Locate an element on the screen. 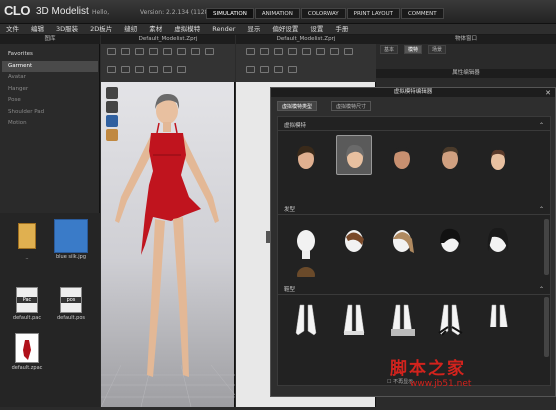  menu-materials: 素材 is located at coordinates (155, 29).